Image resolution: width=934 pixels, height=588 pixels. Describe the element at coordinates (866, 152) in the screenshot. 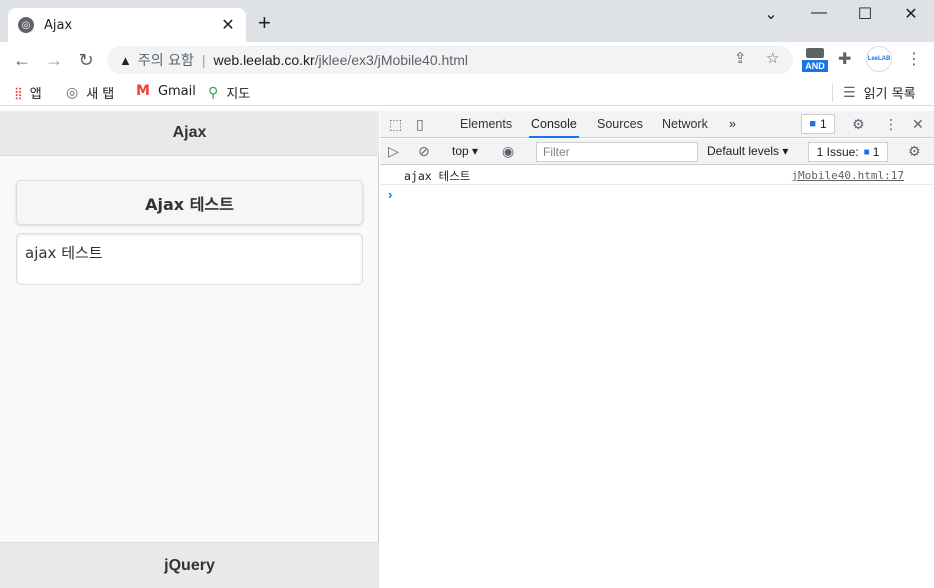

I see `issues-icon: ■` at that location.